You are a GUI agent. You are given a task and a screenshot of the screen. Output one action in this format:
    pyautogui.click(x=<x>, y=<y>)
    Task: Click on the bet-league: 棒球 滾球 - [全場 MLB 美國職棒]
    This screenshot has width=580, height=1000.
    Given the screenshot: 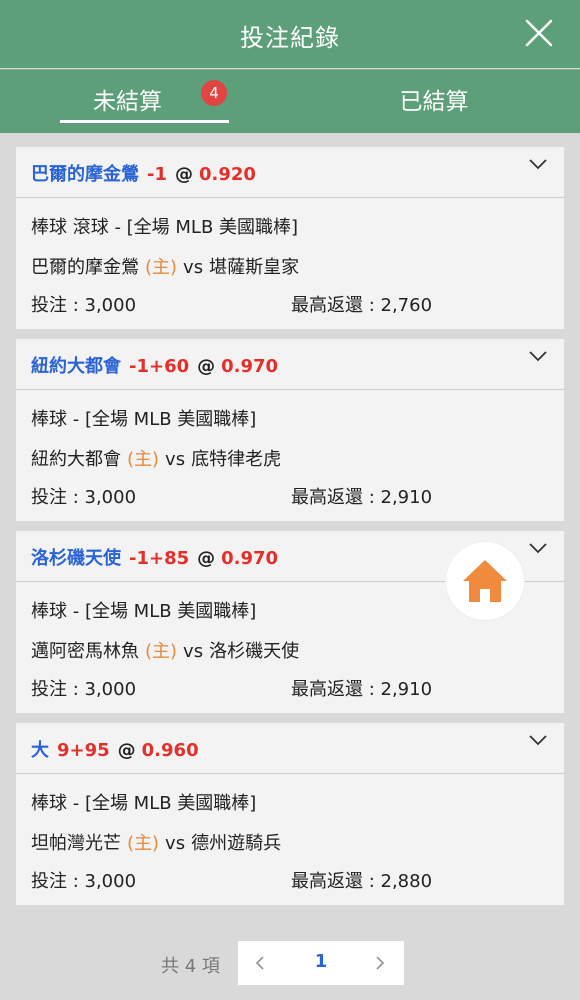 What is the action you would take?
    pyautogui.click(x=165, y=227)
    